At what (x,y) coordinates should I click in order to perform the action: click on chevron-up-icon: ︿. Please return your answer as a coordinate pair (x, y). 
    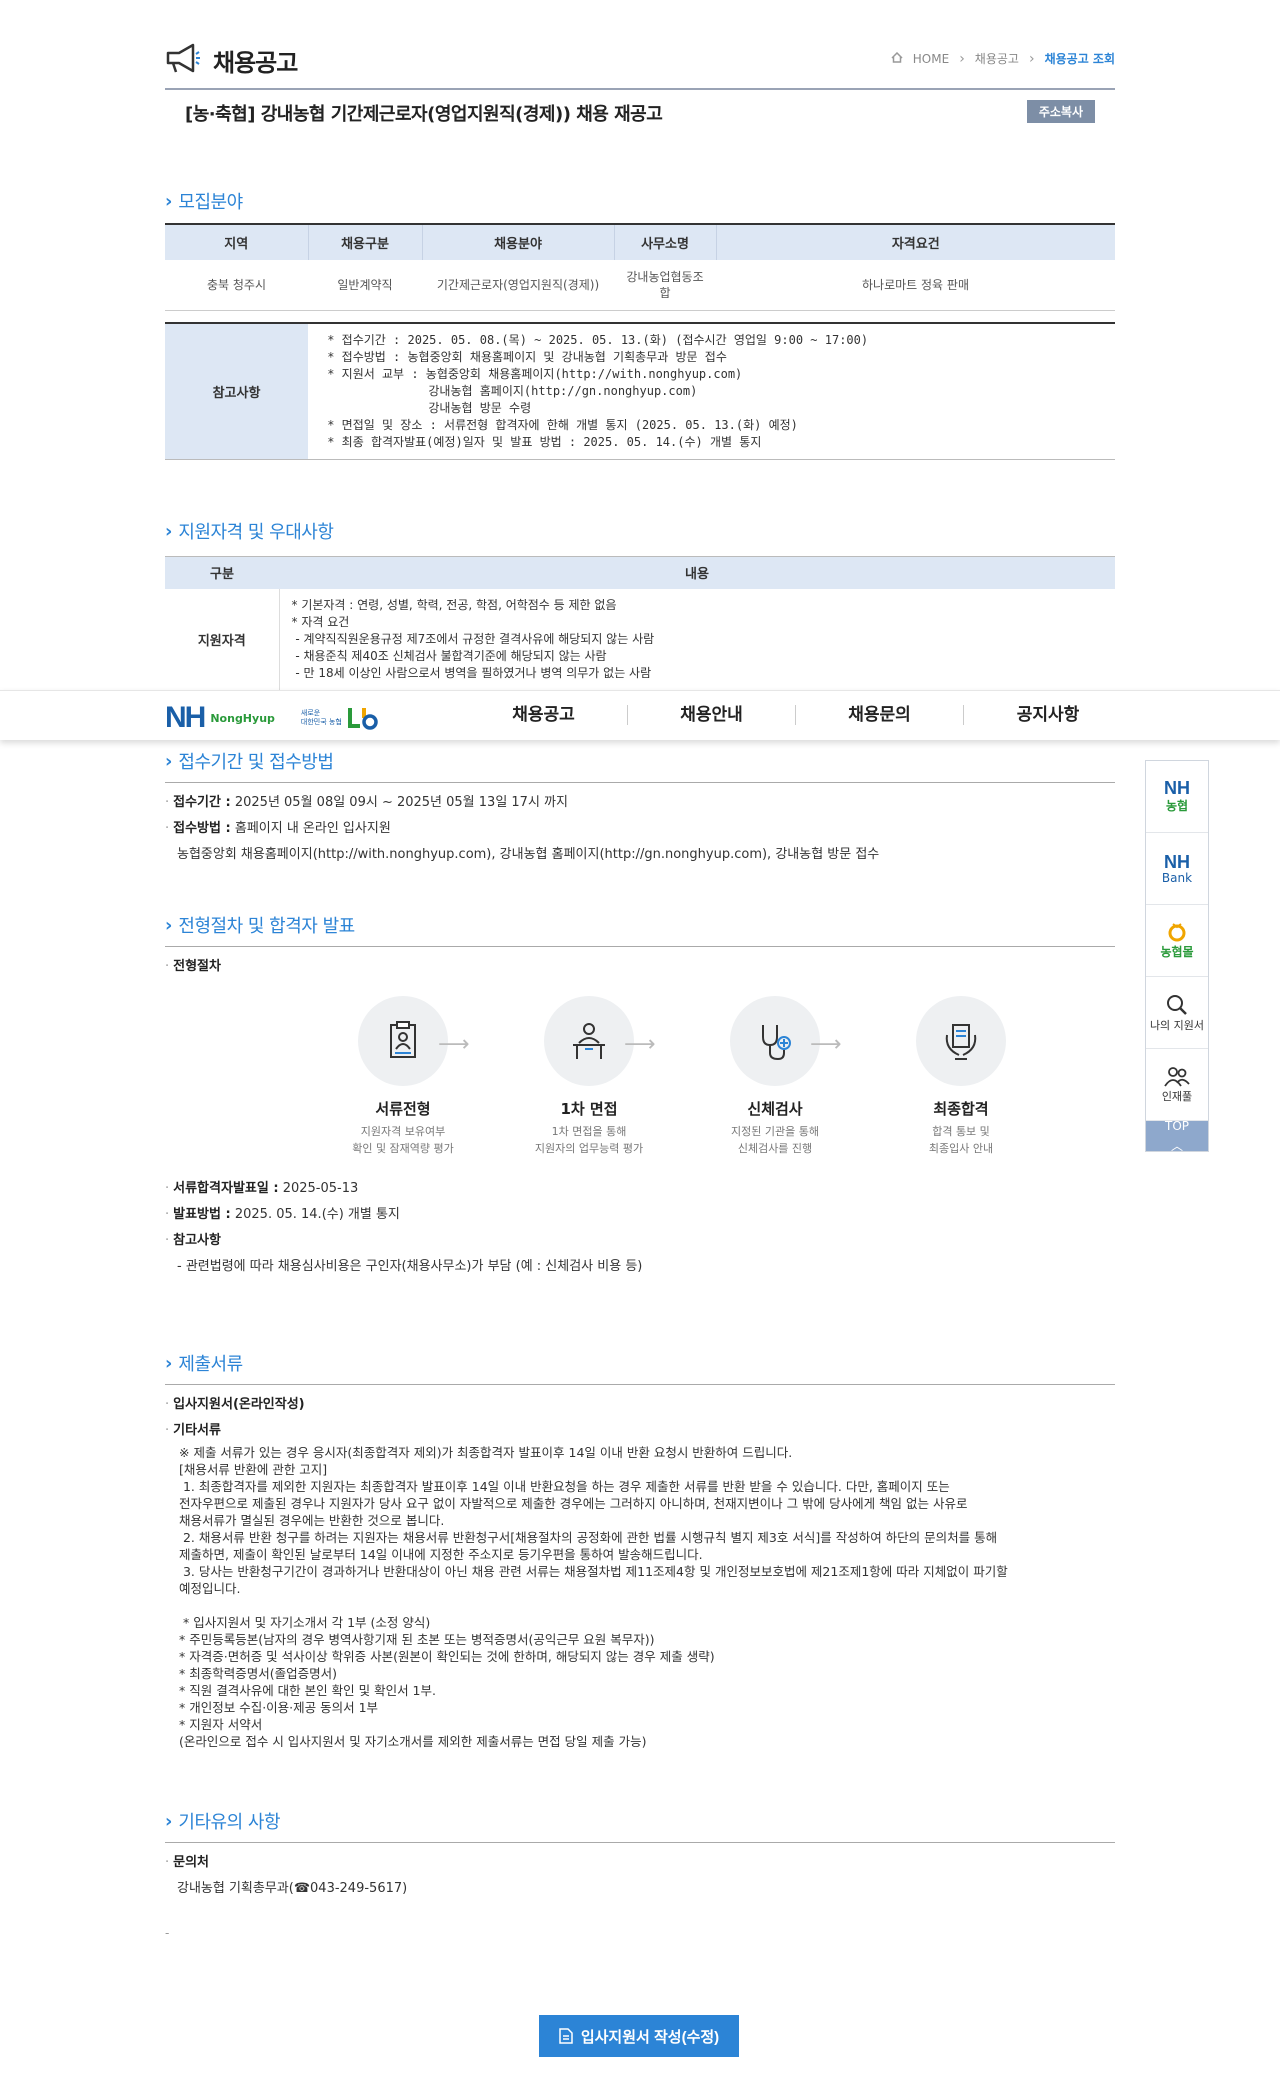
    Looking at the image, I should click on (1176, 1145).